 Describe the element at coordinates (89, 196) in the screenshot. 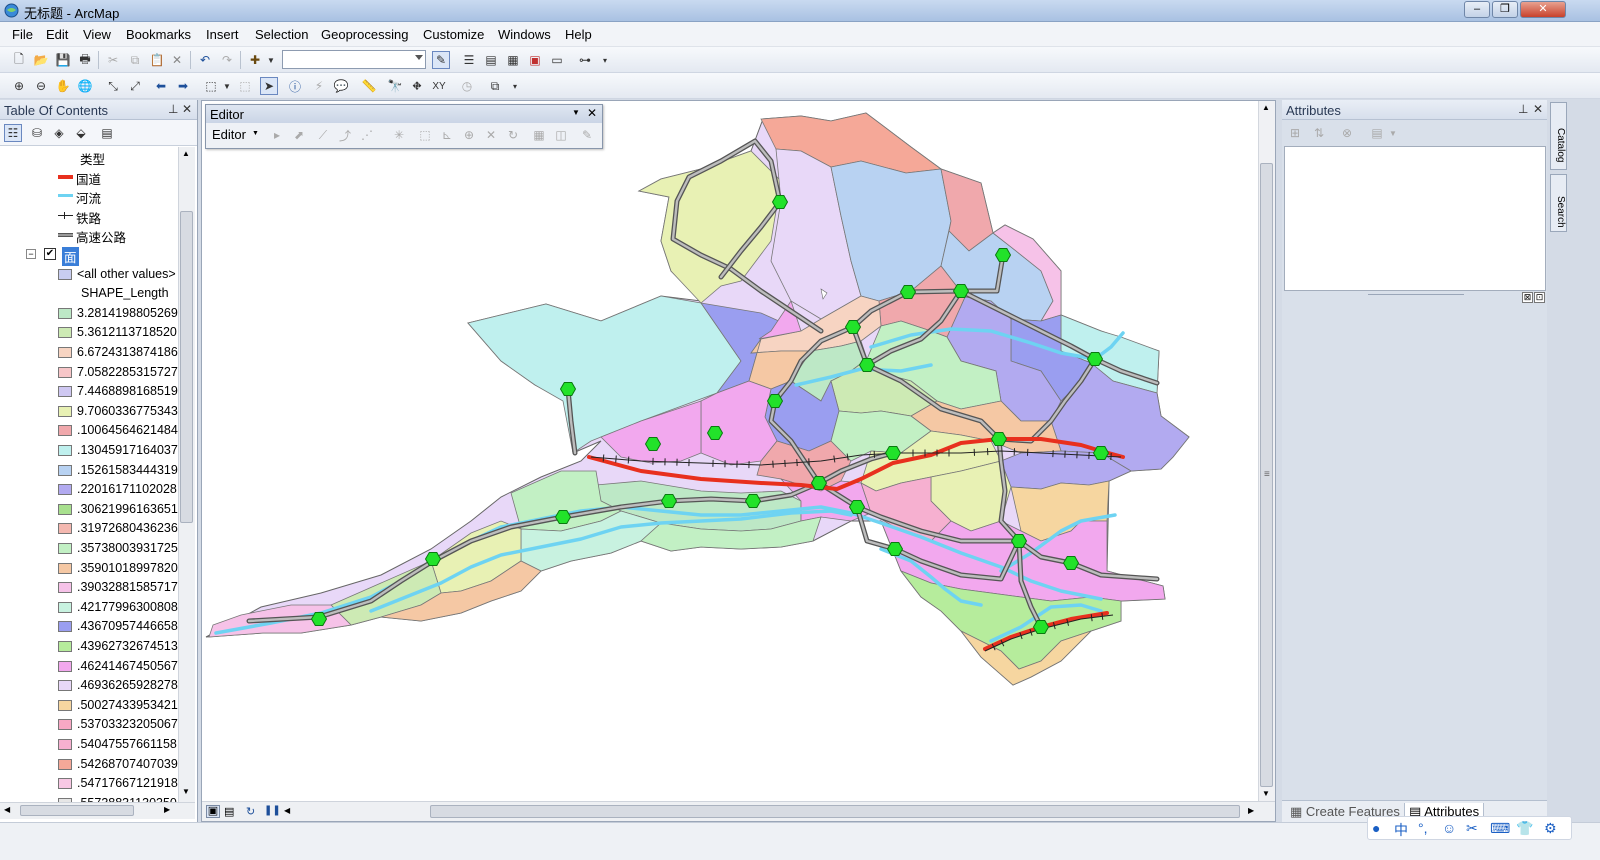

I see `legend-line-item: 河流` at that location.